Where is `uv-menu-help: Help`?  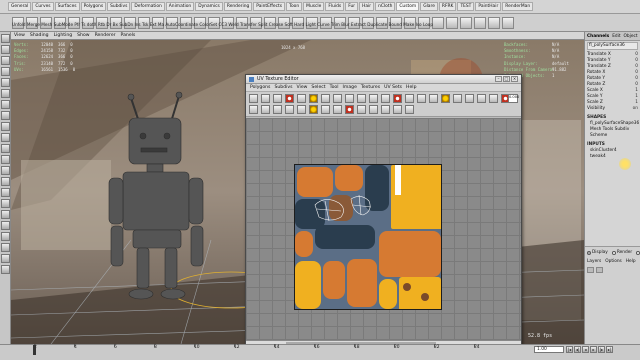 uv-menu-help: Help is located at coordinates (411, 87).